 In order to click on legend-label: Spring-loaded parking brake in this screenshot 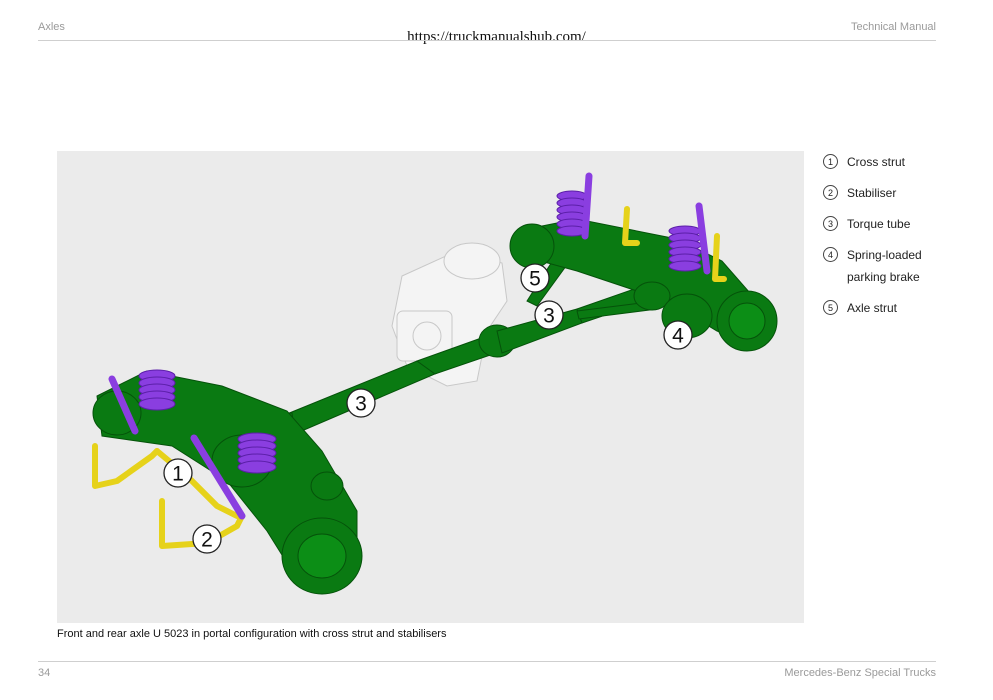, I will do `click(884, 266)`.